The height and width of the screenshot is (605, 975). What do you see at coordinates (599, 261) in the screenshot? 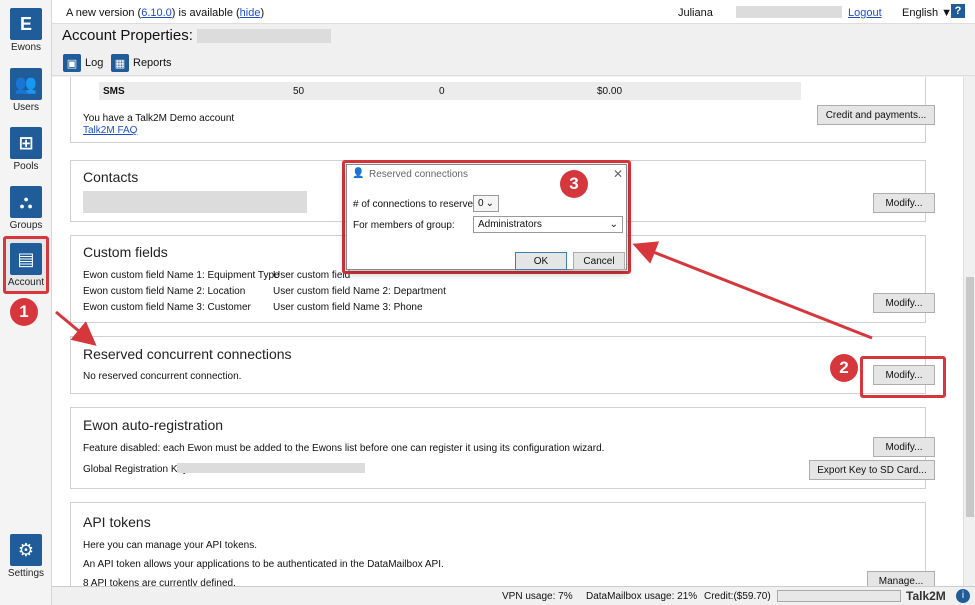
I see `cancel-button: Cancel` at bounding box center [599, 261].